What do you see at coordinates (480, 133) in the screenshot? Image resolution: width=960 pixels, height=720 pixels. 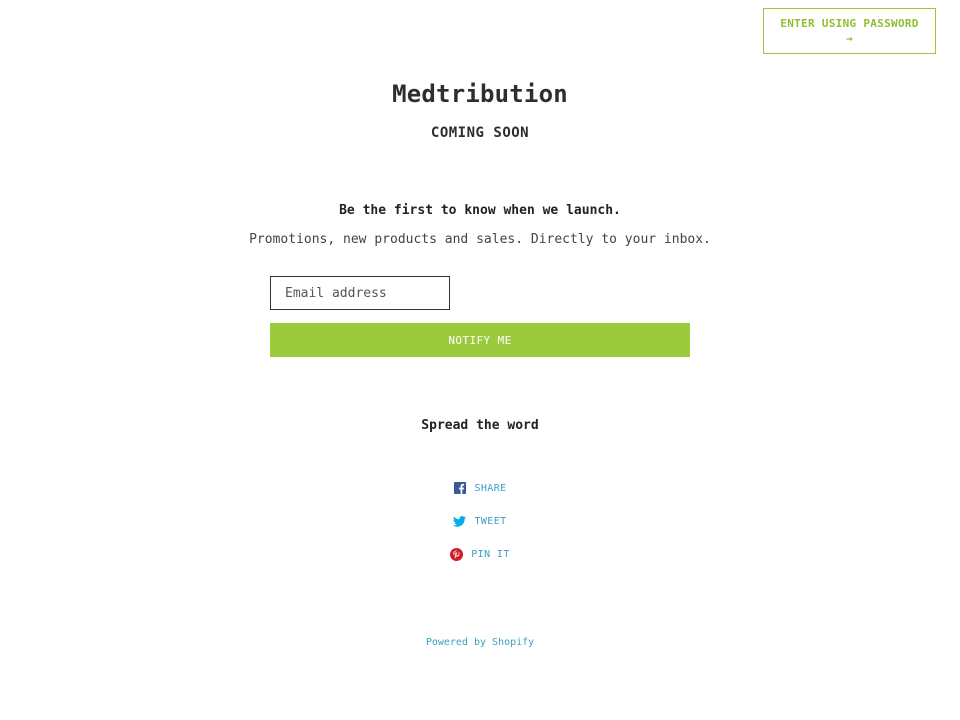 I see `coming-soon-label: COMING SOON` at bounding box center [480, 133].